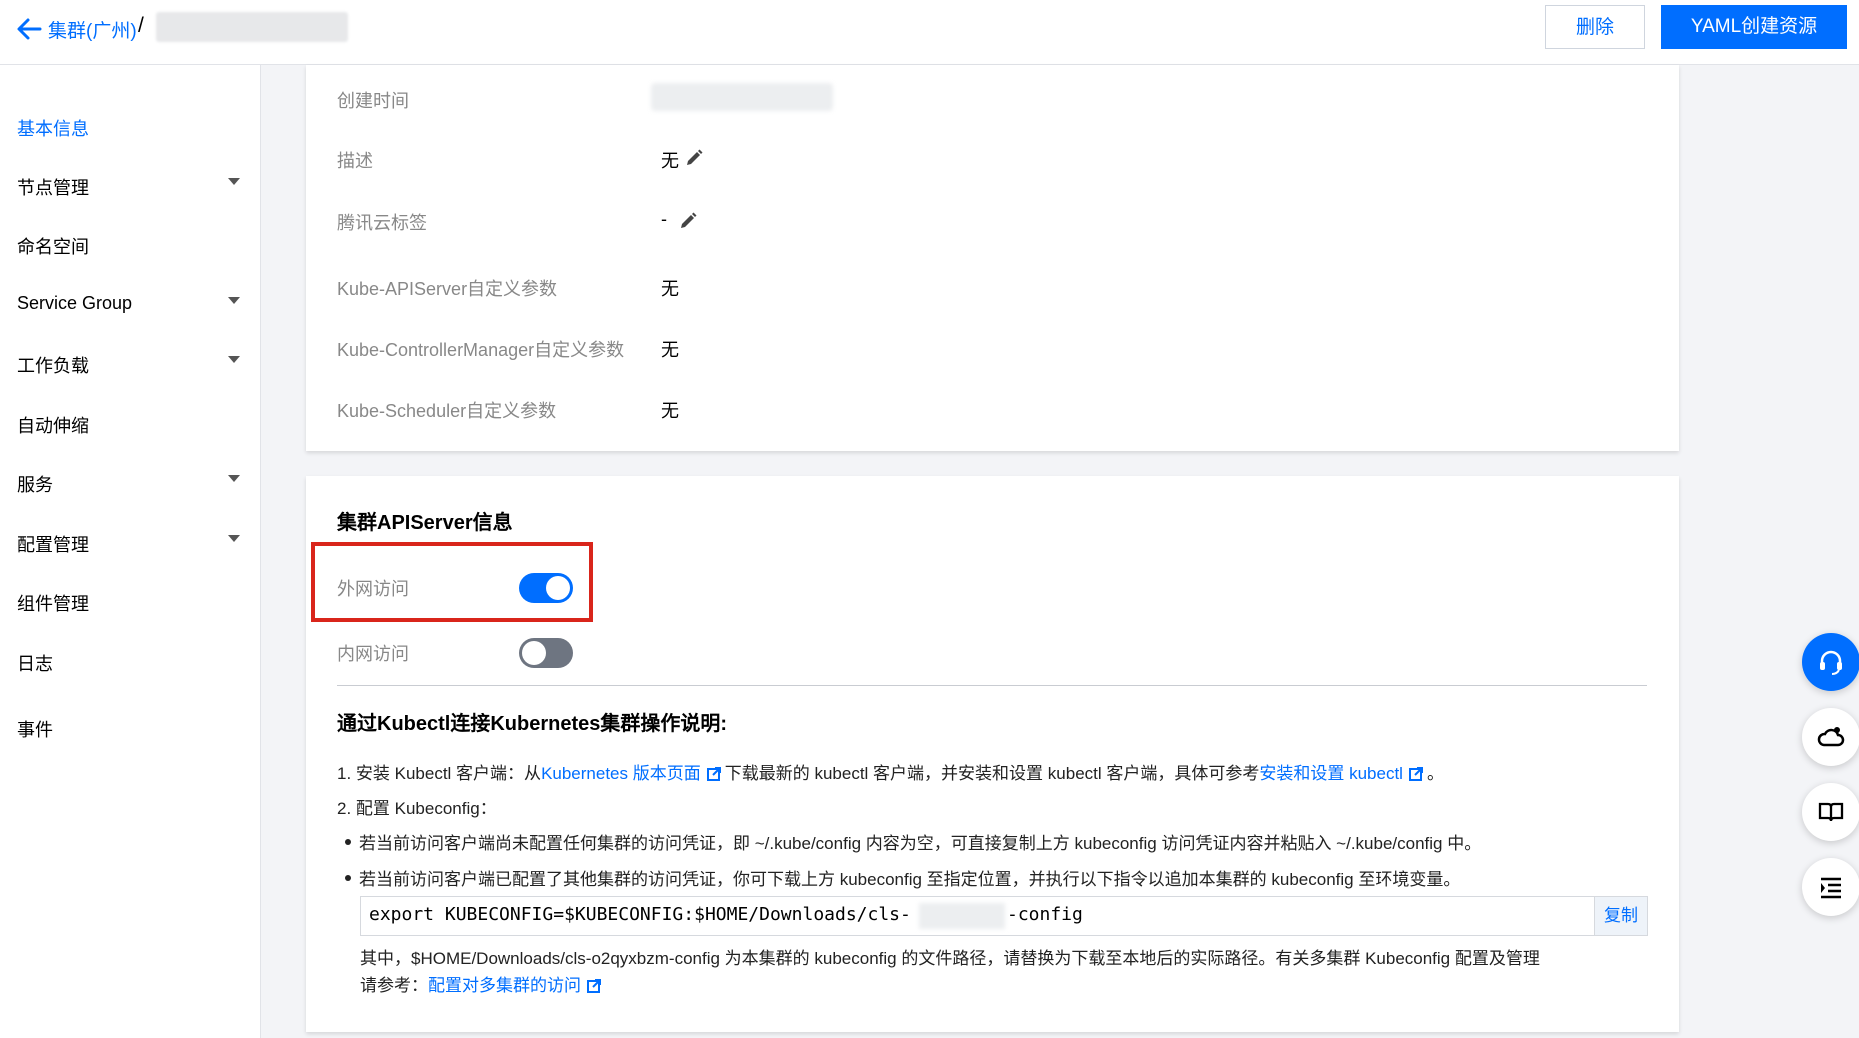 The image size is (1859, 1038). I want to click on sidebar-item-config: 配置管理, so click(53, 544).